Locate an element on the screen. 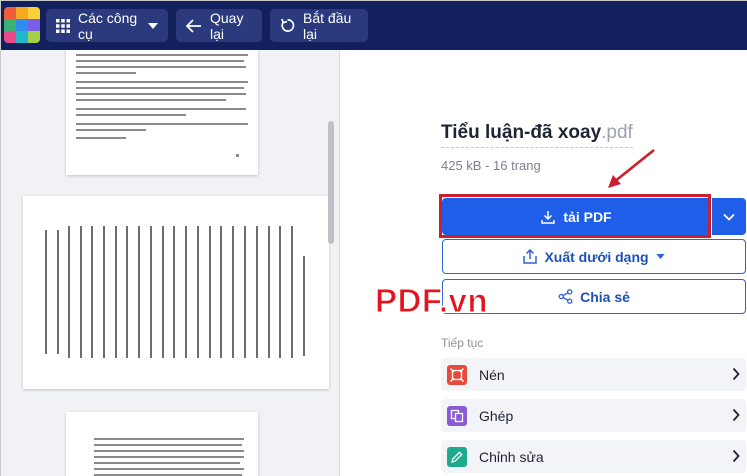  arrow-left-icon is located at coordinates (193, 25).